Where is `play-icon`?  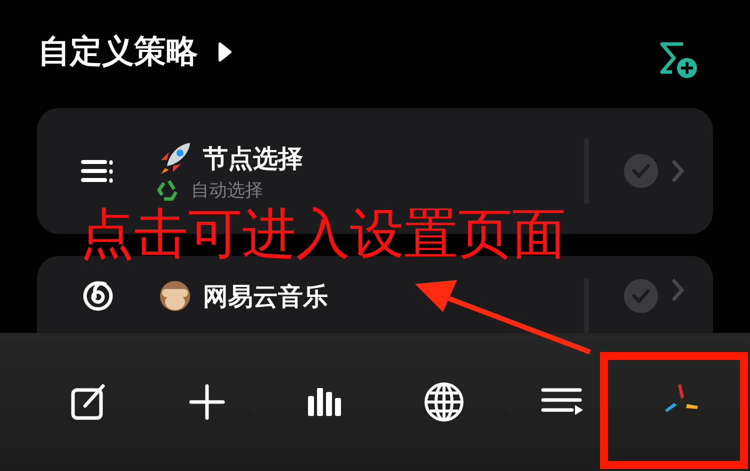 play-icon is located at coordinates (225, 52).